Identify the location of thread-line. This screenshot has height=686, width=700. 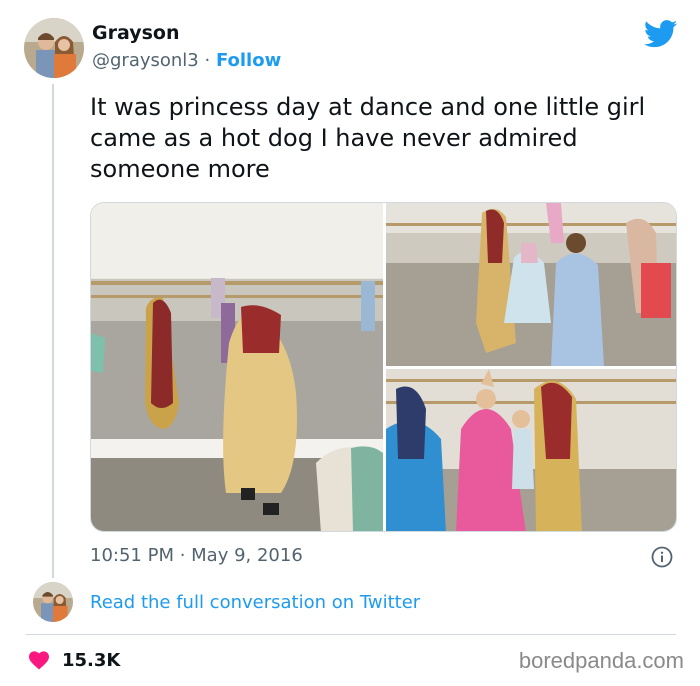
(53, 331).